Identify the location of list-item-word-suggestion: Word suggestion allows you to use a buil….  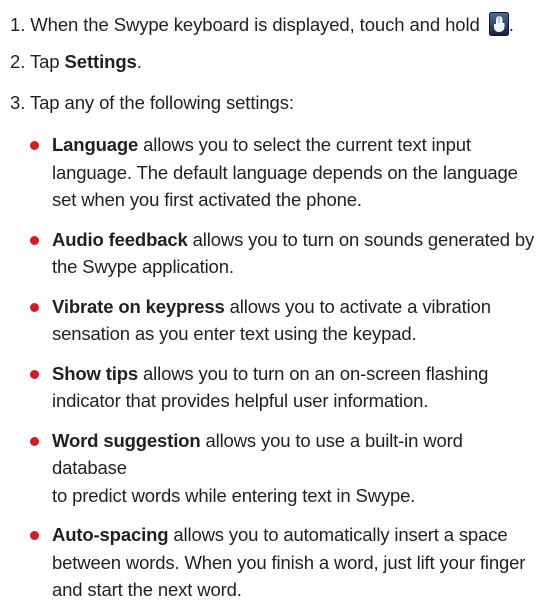
(285, 468).